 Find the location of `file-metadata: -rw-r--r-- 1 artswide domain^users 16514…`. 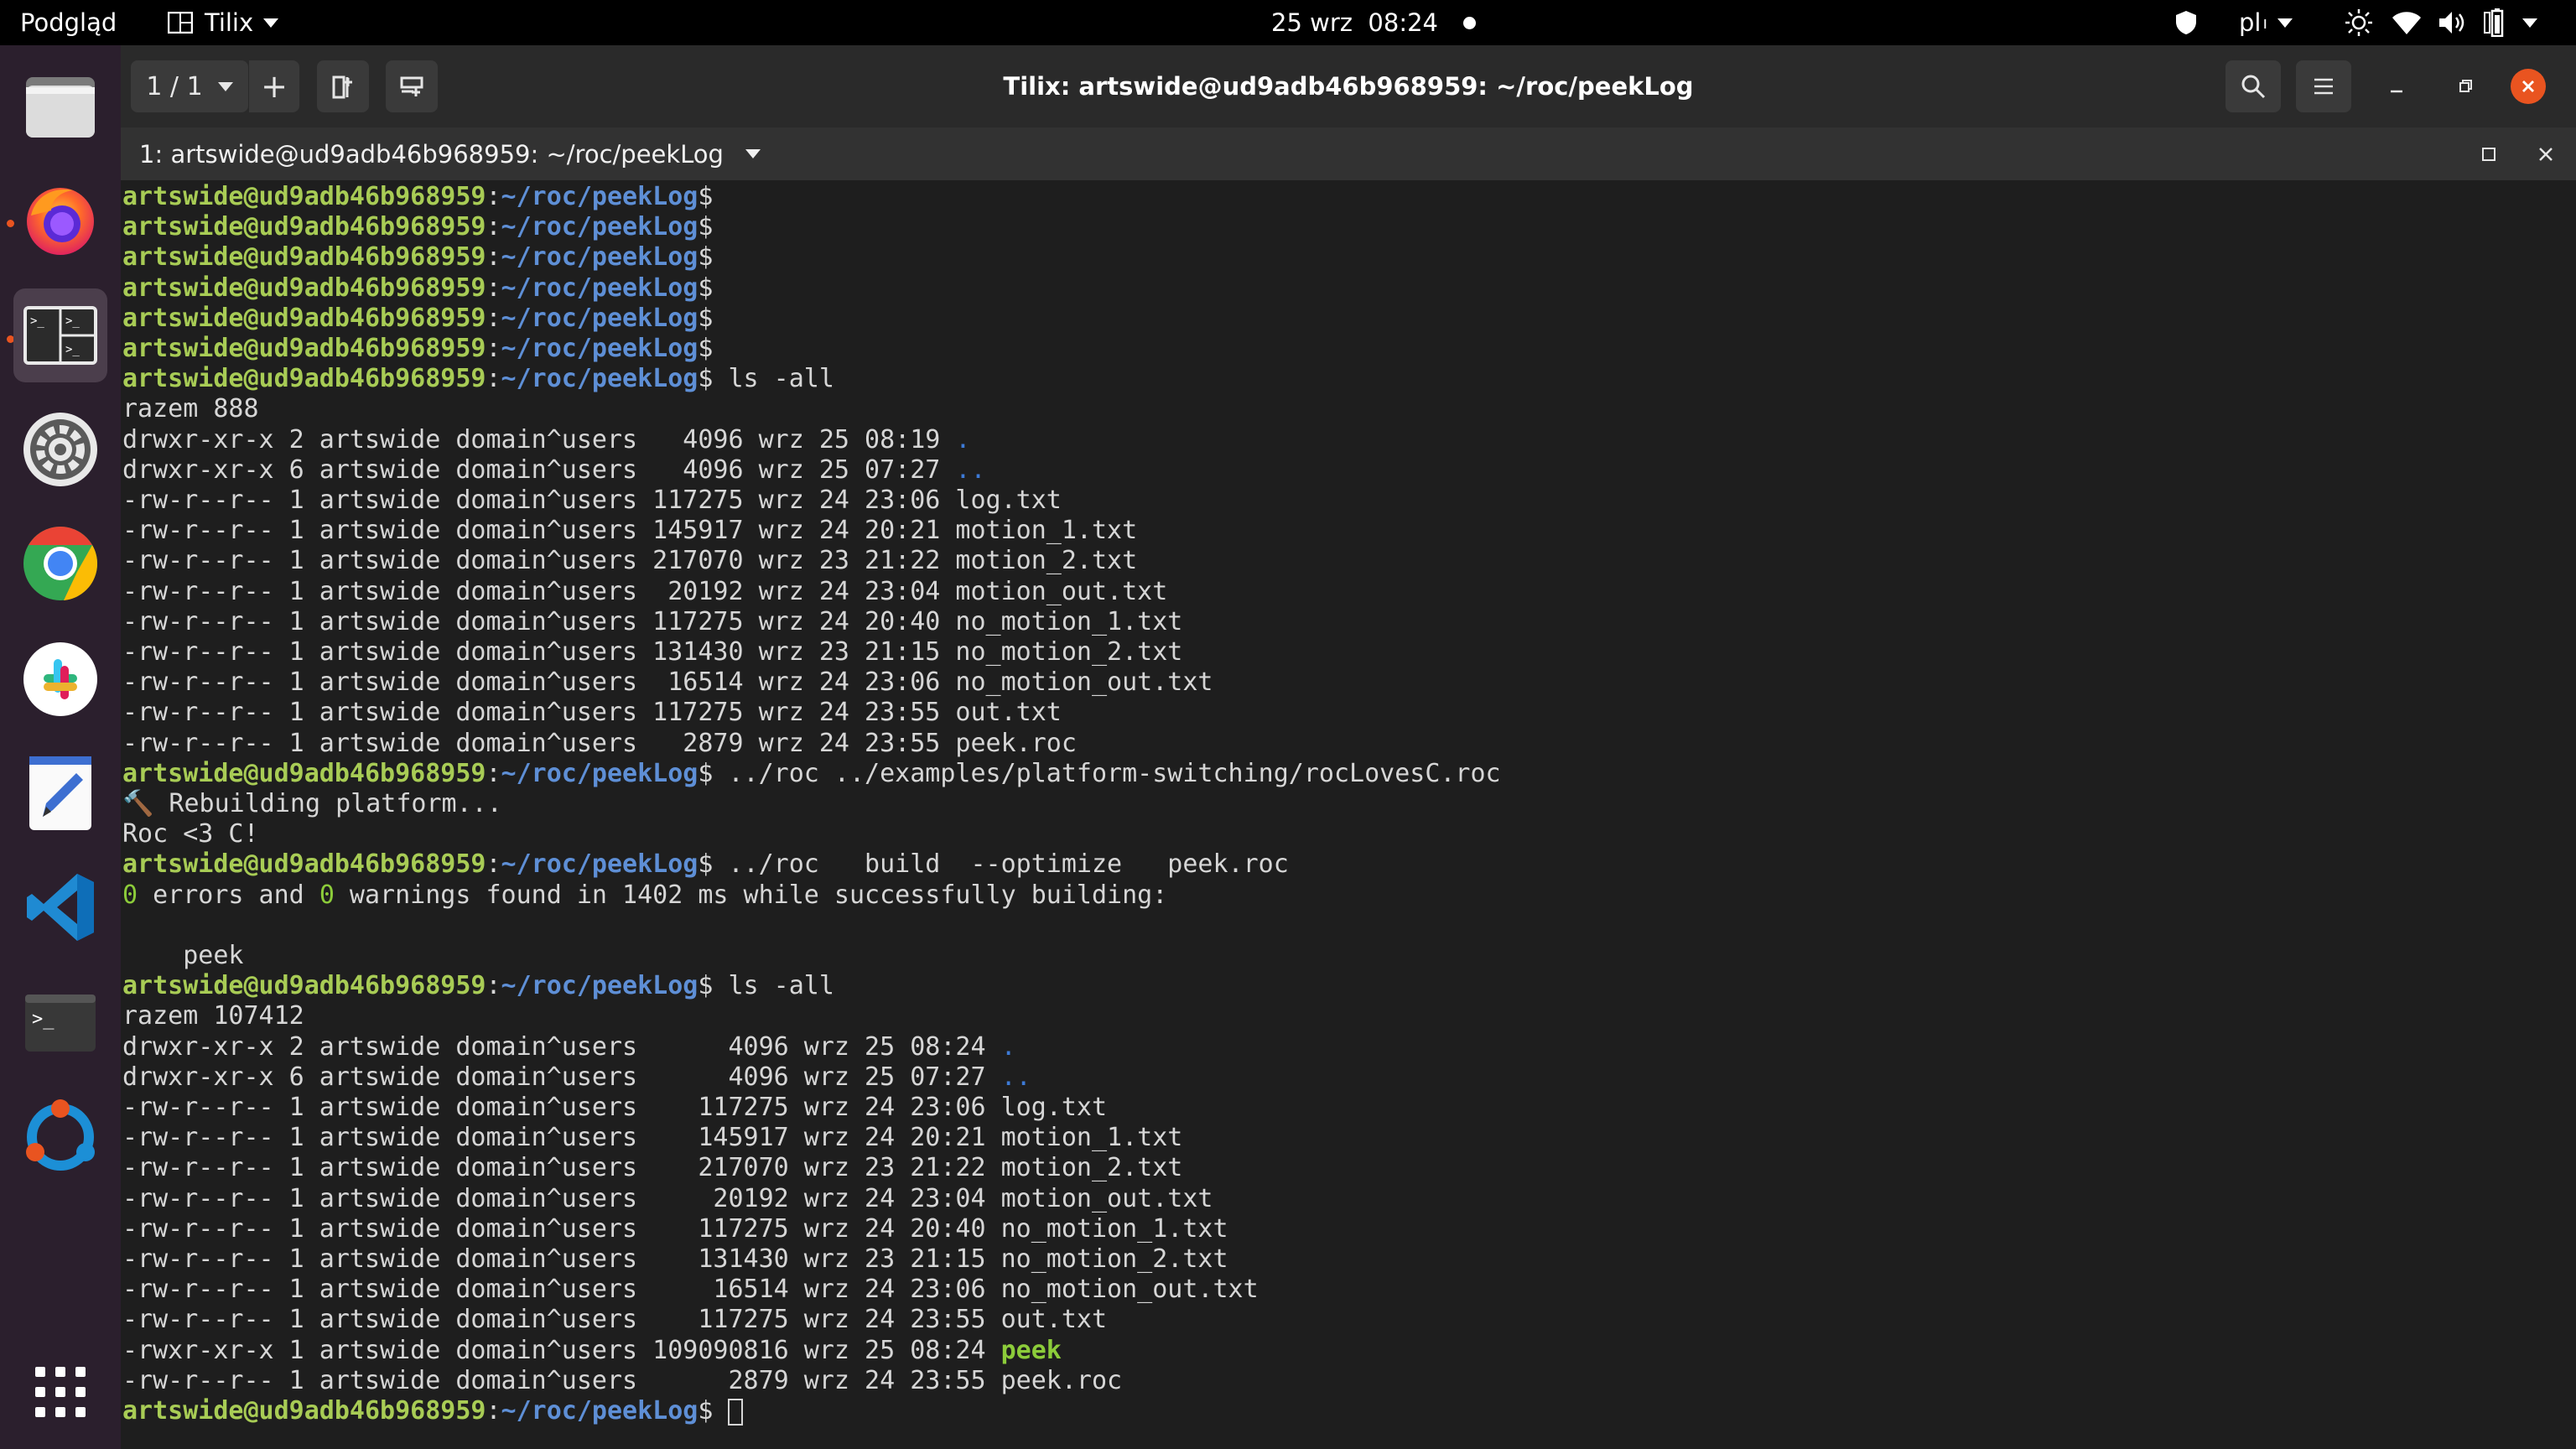

file-metadata: -rw-r--r-- 1 artswide domain^users 16514… is located at coordinates (561, 1290).